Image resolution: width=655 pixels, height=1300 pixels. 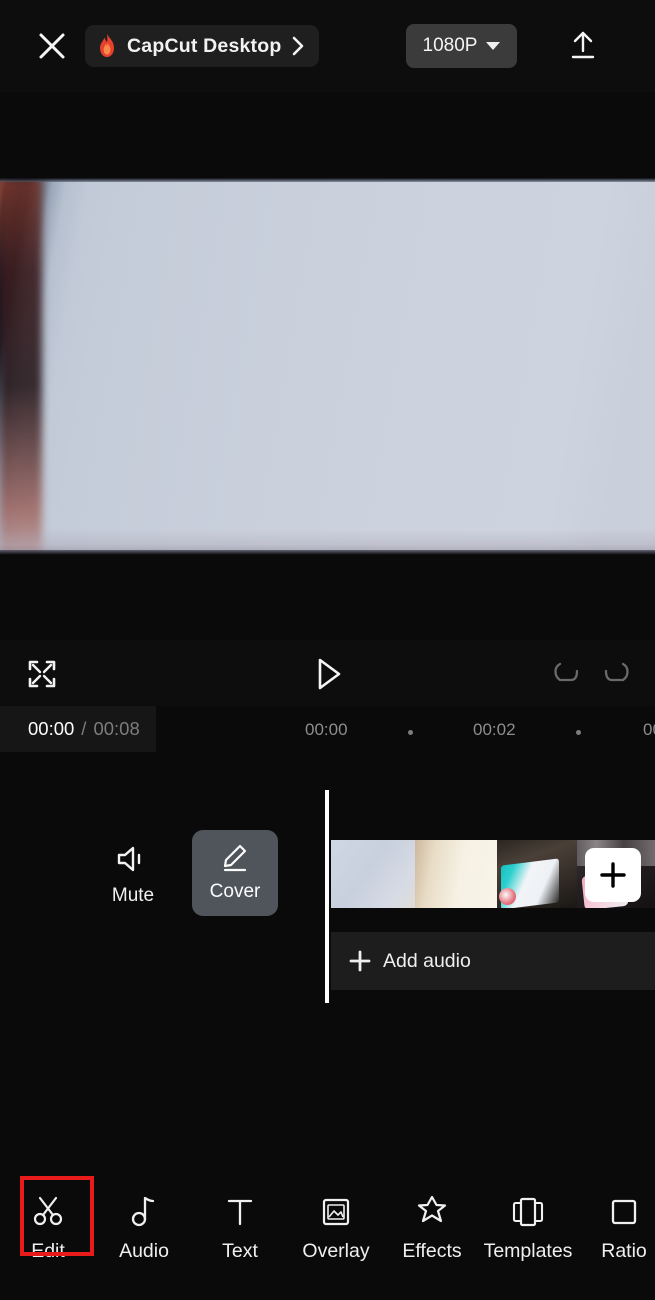 I want to click on resolution-label: 1080P, so click(x=450, y=45).